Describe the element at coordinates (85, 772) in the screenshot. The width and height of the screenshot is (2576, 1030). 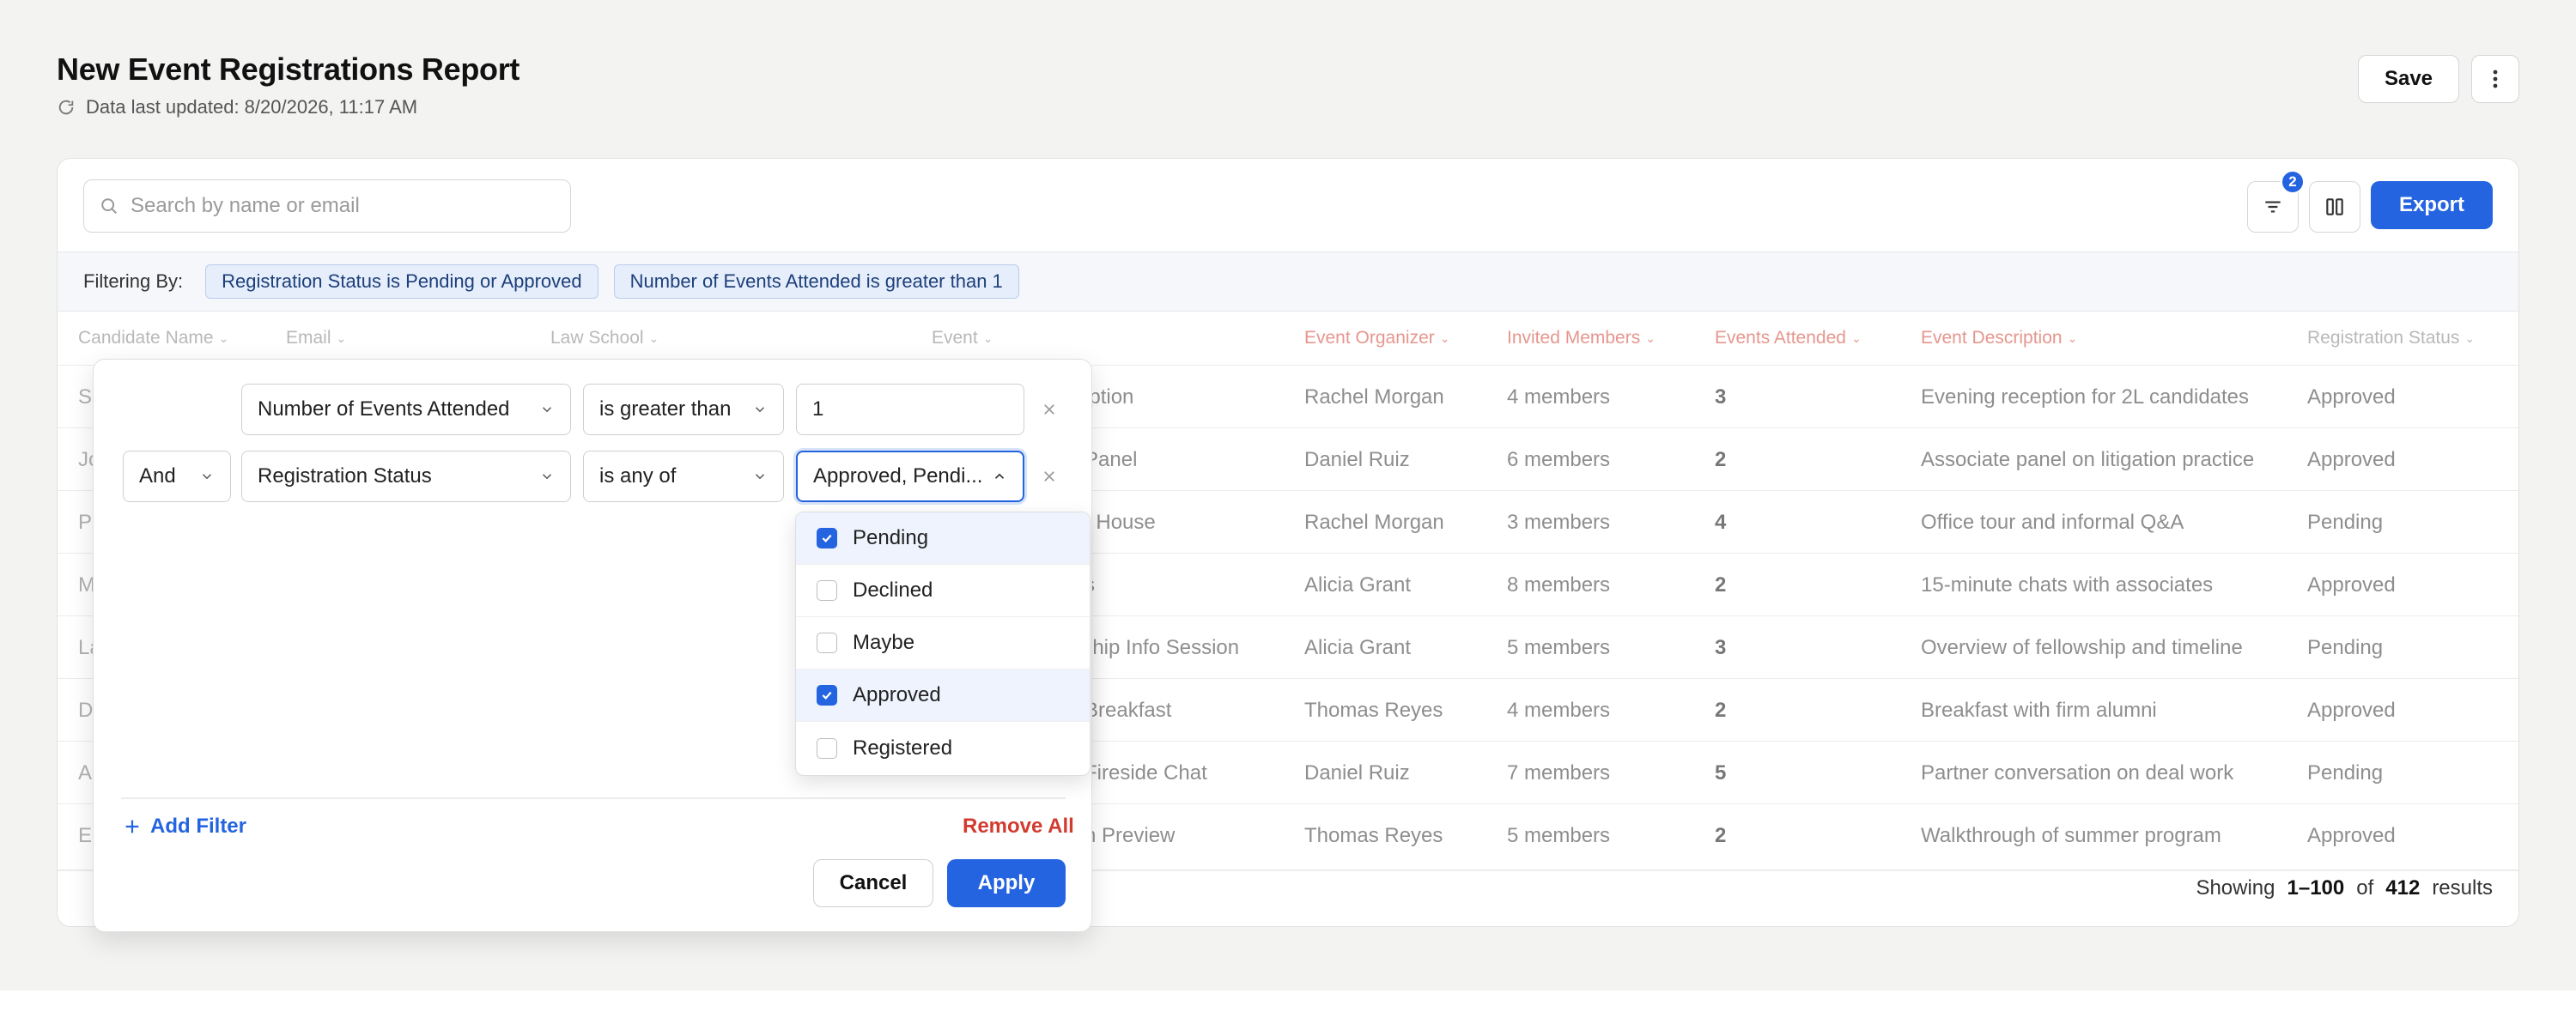
I see `cell-first: A` at that location.